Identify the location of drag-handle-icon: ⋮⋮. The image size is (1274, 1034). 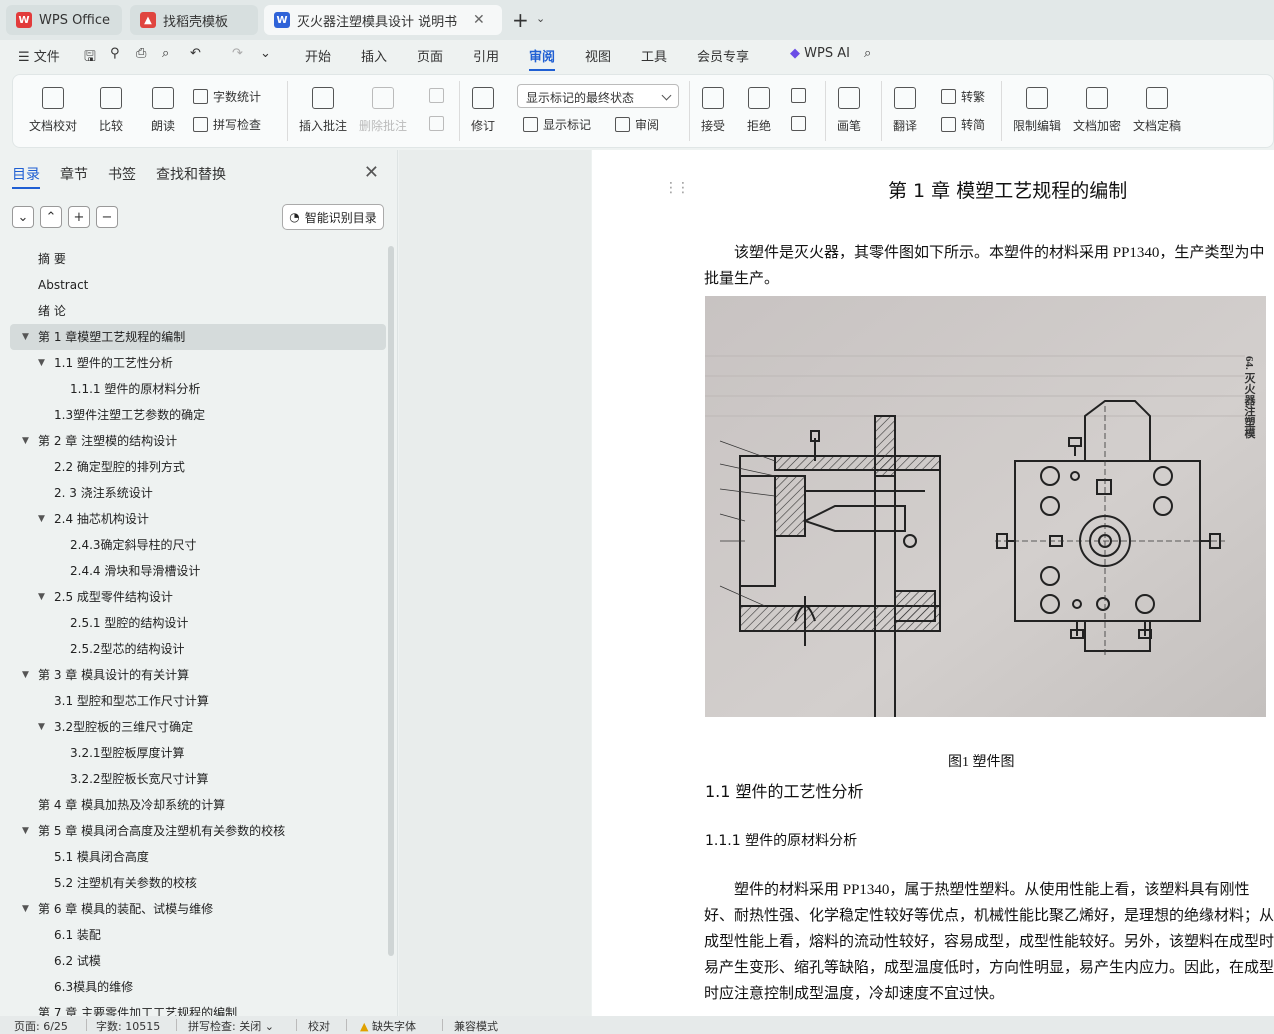
(677, 188).